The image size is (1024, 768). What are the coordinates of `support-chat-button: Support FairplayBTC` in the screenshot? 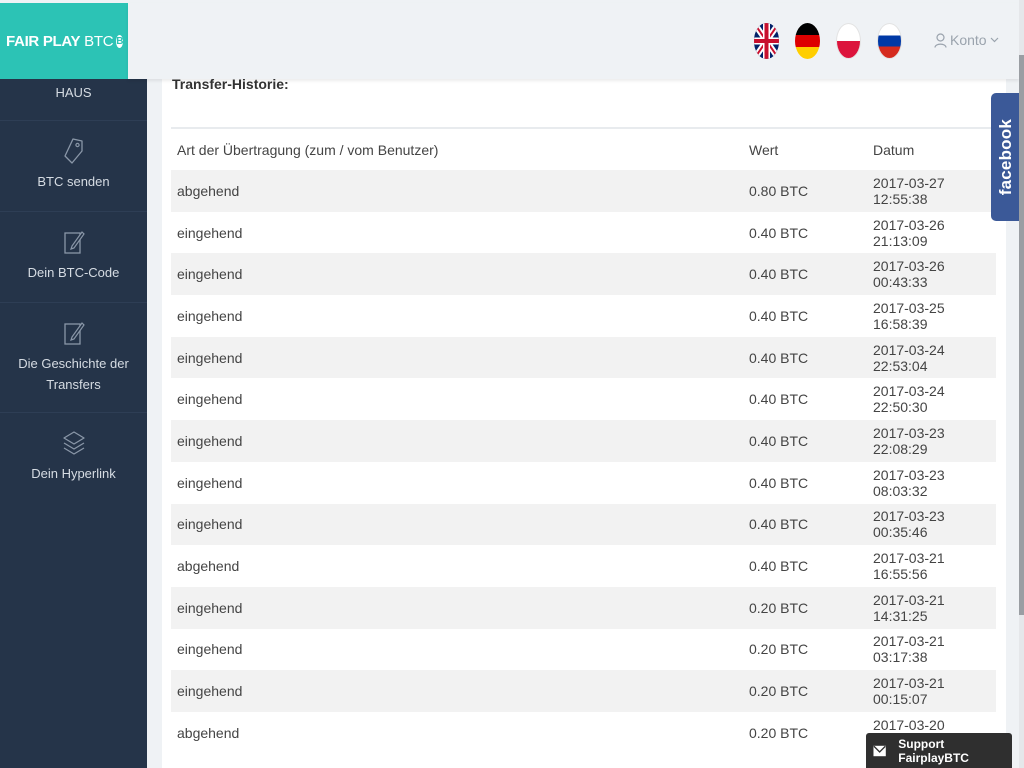 It's located at (939, 750).